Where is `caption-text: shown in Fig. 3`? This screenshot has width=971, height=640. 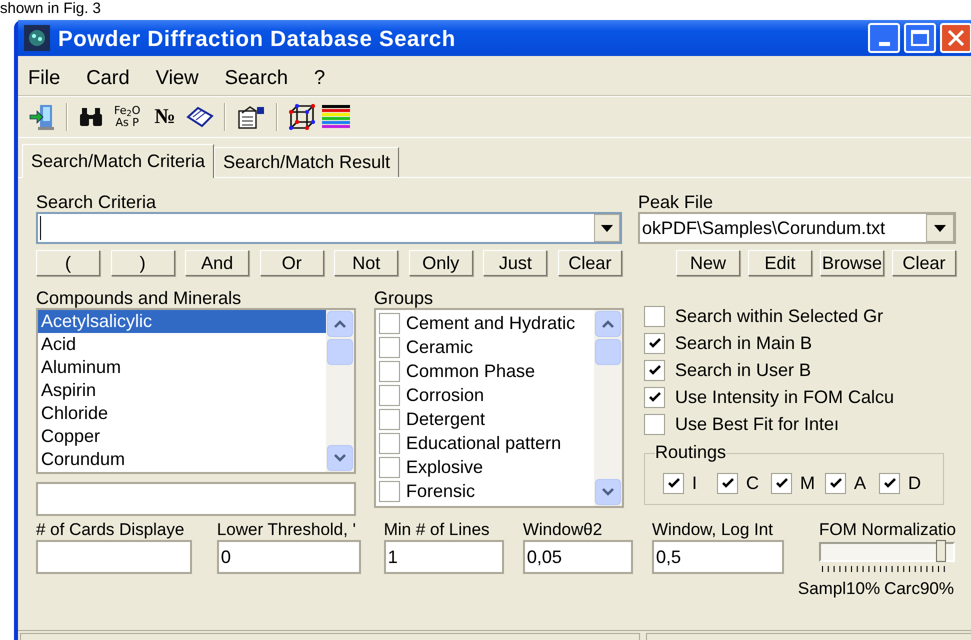
caption-text: shown in Fig. 3 is located at coordinates (50, 9).